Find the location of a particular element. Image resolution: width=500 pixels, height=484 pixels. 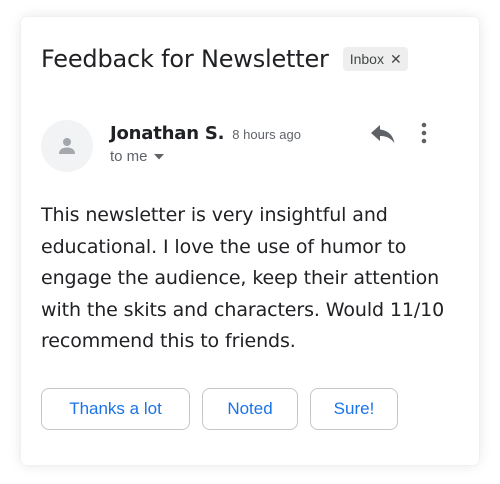

label-chip-text: Inbox is located at coordinates (366, 59).